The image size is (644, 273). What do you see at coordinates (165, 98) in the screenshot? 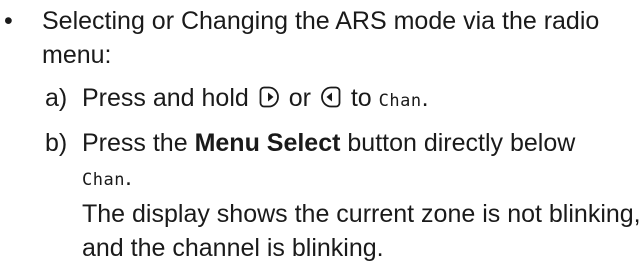
I see `step-a-prefix: Press and hold` at bounding box center [165, 98].